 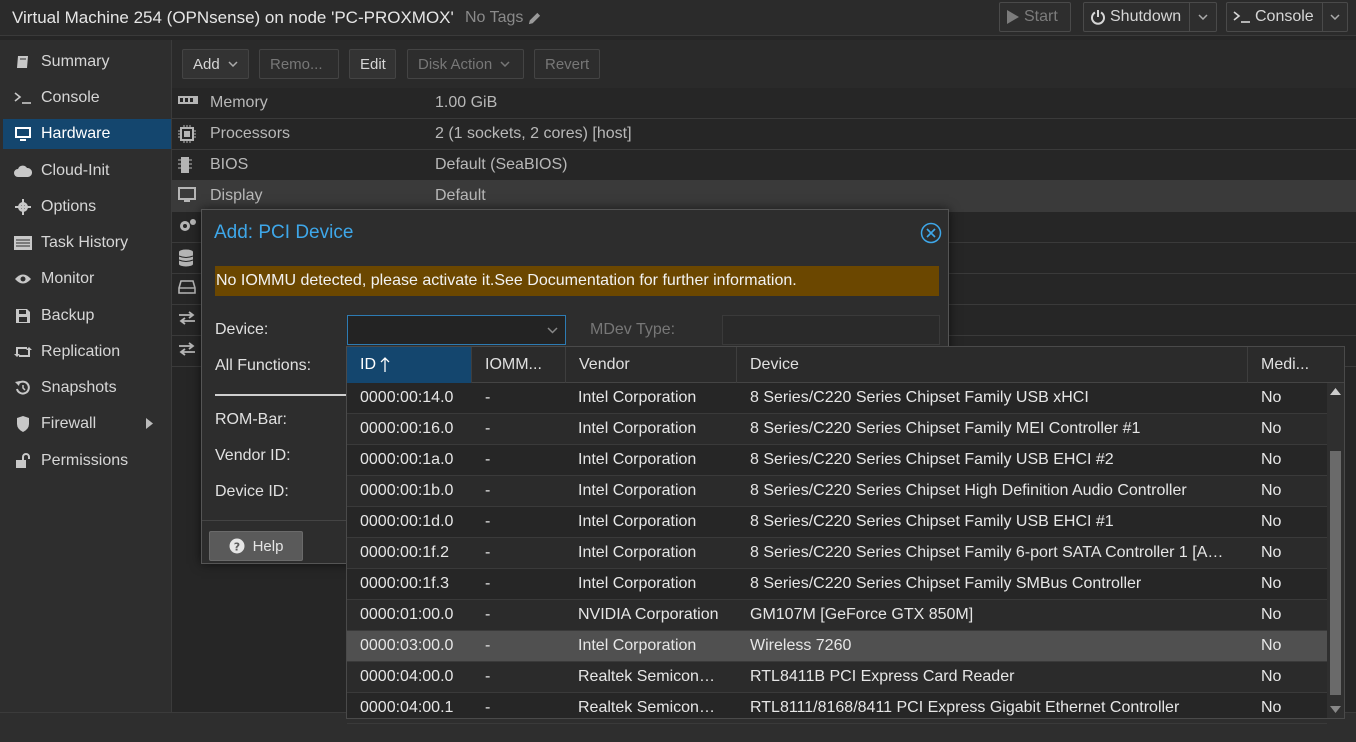 I want to click on nav-item-summary: Summary, so click(x=87, y=62).